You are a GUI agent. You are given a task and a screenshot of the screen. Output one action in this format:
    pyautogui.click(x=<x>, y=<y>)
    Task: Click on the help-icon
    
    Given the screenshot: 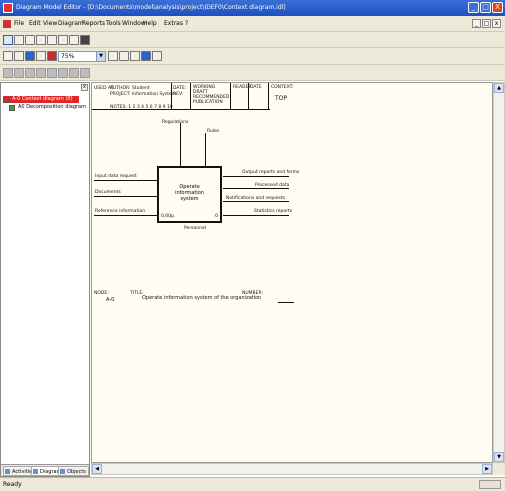 What is the action you would take?
    pyautogui.click(x=146, y=56)
    